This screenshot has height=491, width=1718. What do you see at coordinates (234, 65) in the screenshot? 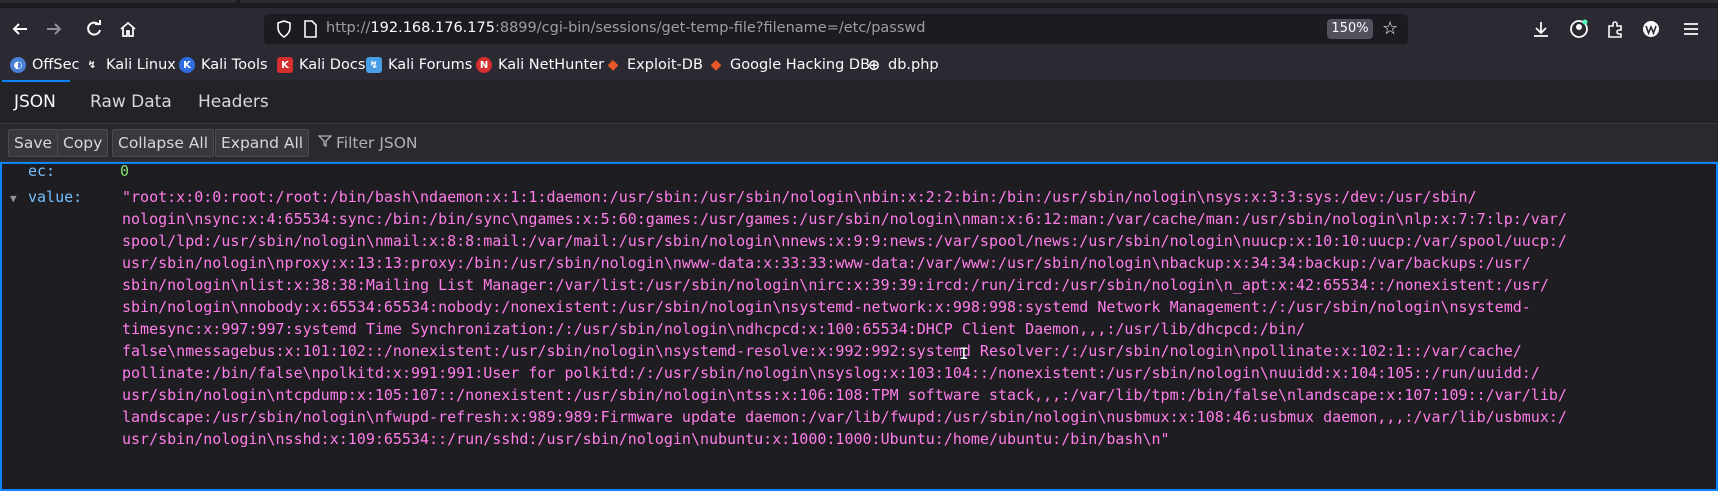
I see `bookmark-label: Kali Tools` at bounding box center [234, 65].